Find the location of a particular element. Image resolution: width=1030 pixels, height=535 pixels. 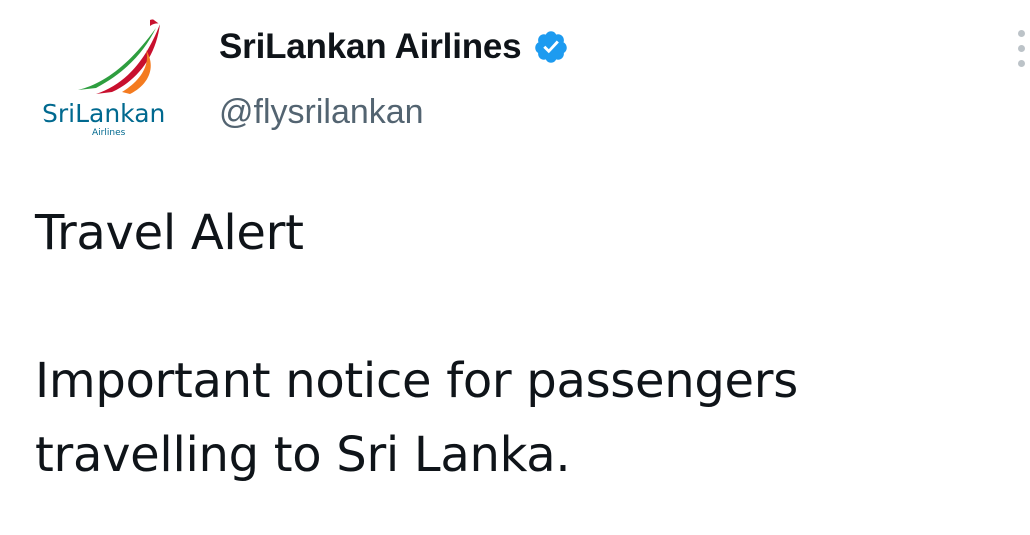

author-handle: @flysrilankan is located at coordinates (321, 112).